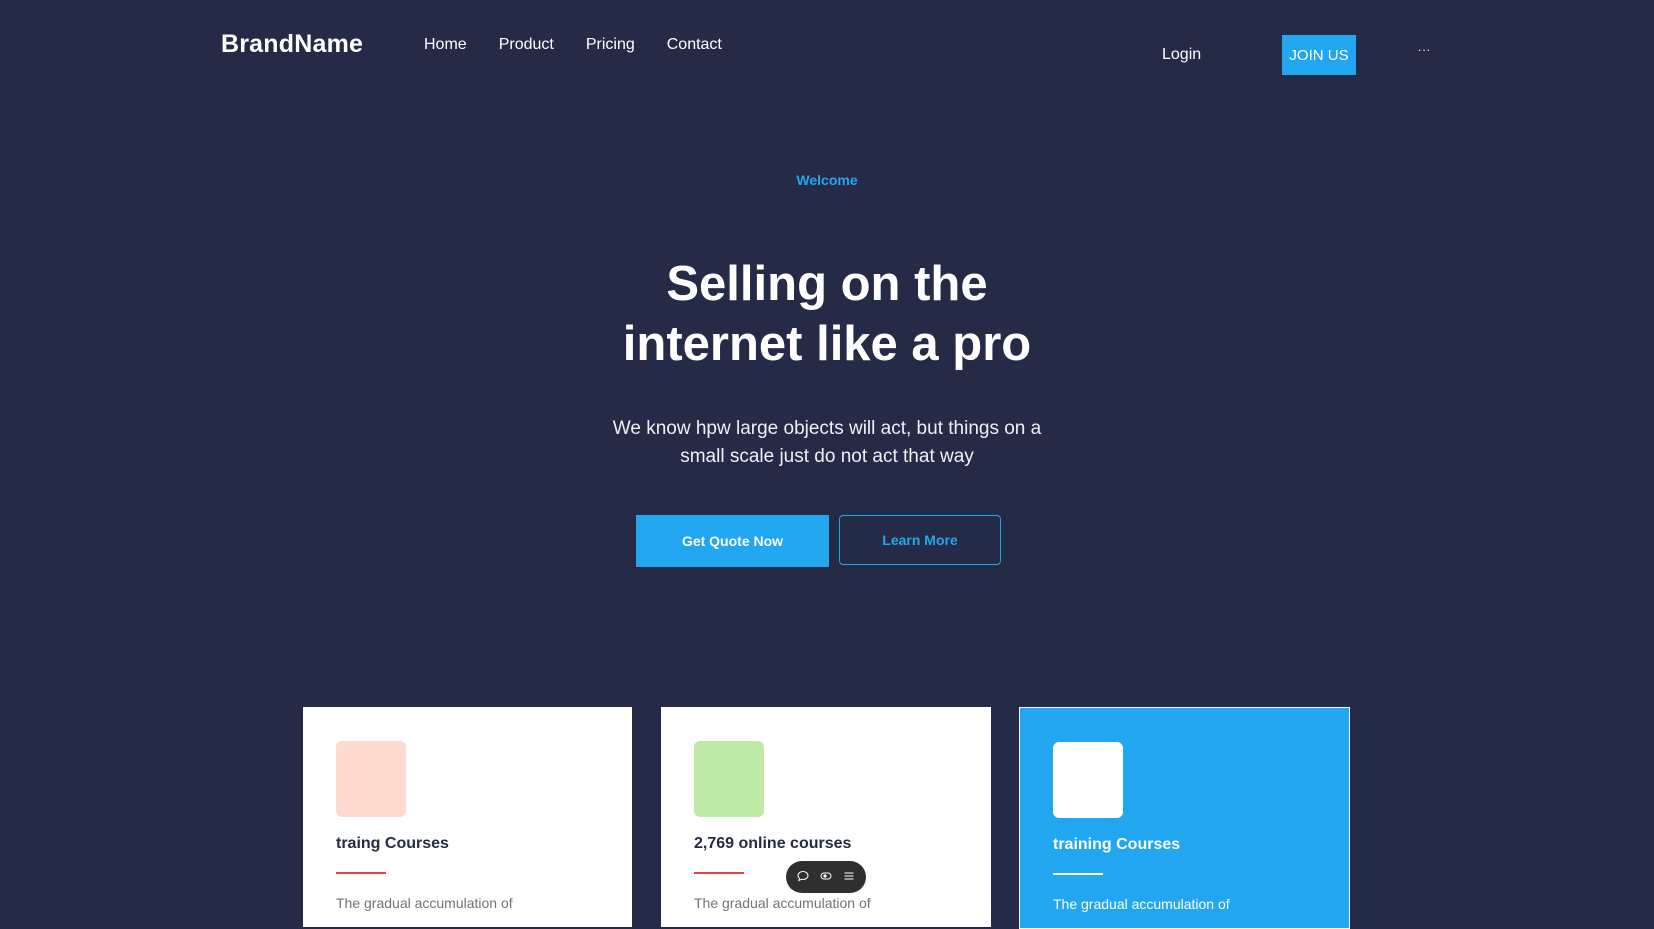 The image size is (1654, 929). What do you see at coordinates (827, 284) in the screenshot?
I see `hero-title-line1: Selling on the` at bounding box center [827, 284].